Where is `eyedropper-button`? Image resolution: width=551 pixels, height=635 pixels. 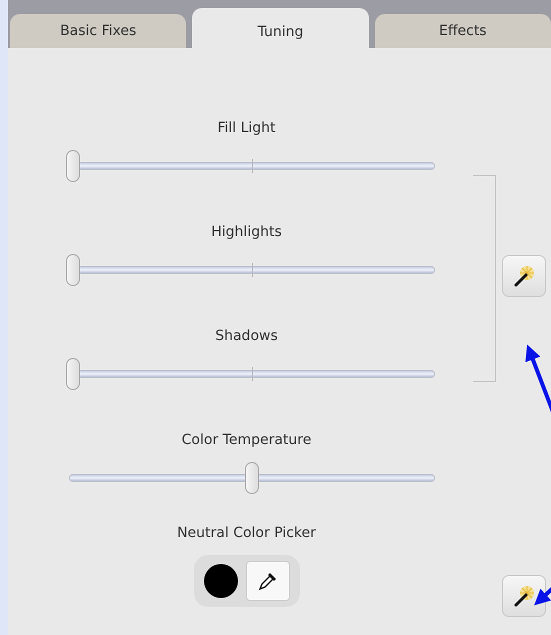
eyedropper-button is located at coordinates (268, 581).